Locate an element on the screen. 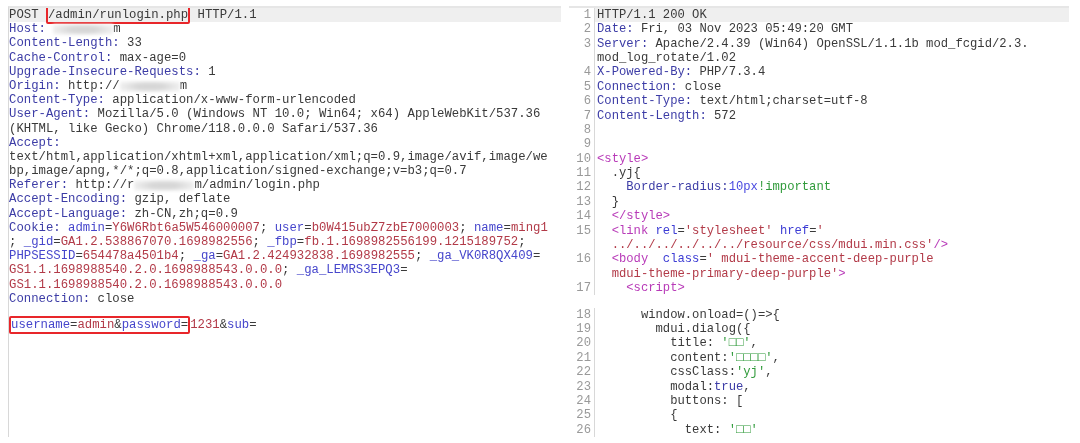  line-number: 9 is located at coordinates (587, 144).